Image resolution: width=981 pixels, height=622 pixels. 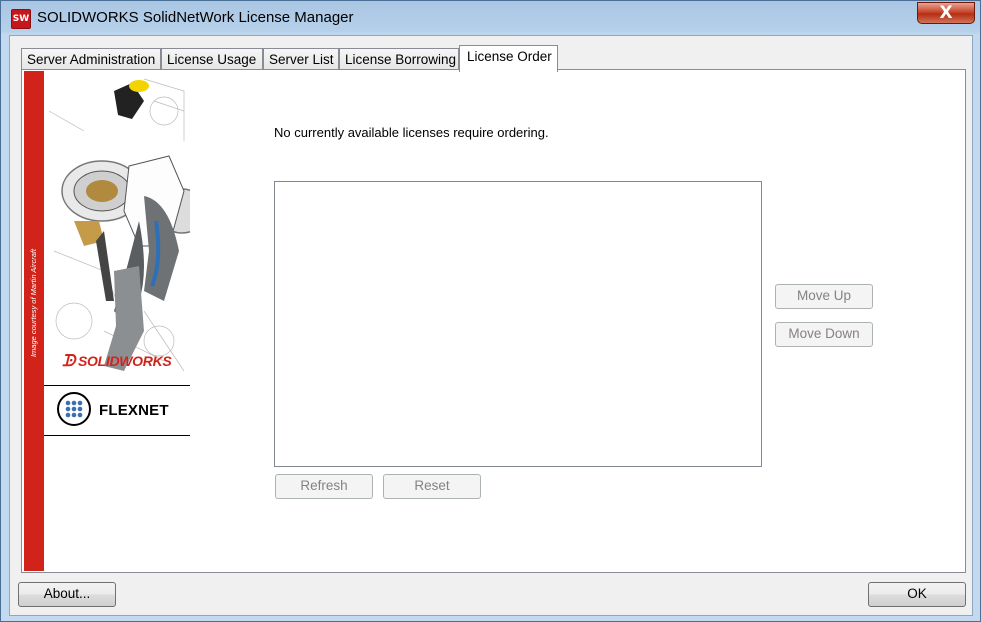 I want to click on tab-license-order: License Order, so click(x=508, y=58).